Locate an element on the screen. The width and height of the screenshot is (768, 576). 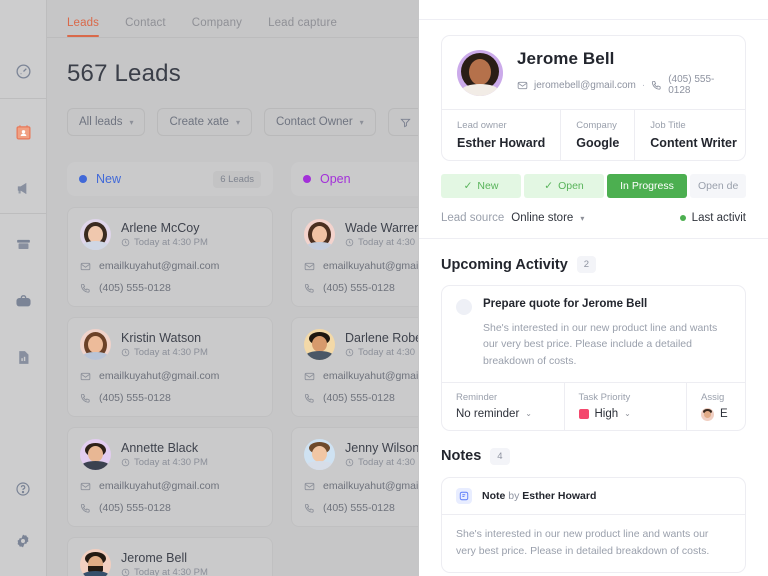
stage-label: In Progress is located at coordinates (647, 186).